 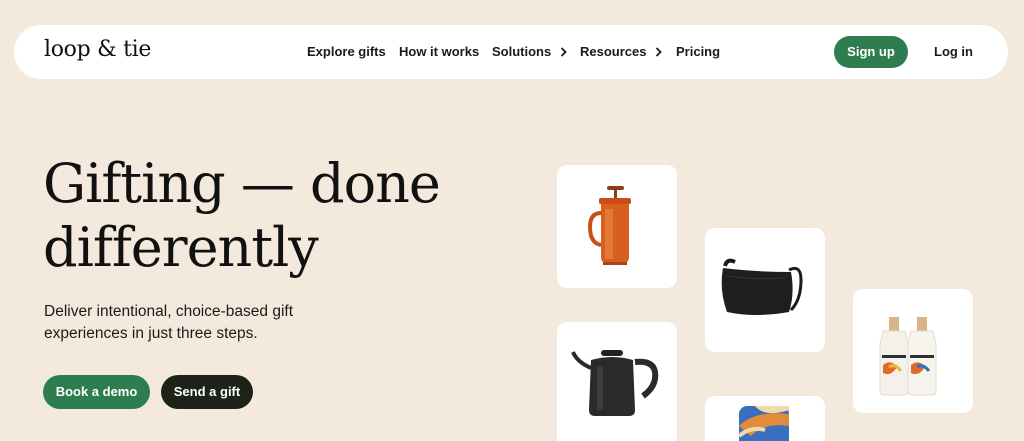 I want to click on sign-up-button: Sign up, so click(x=871, y=52).